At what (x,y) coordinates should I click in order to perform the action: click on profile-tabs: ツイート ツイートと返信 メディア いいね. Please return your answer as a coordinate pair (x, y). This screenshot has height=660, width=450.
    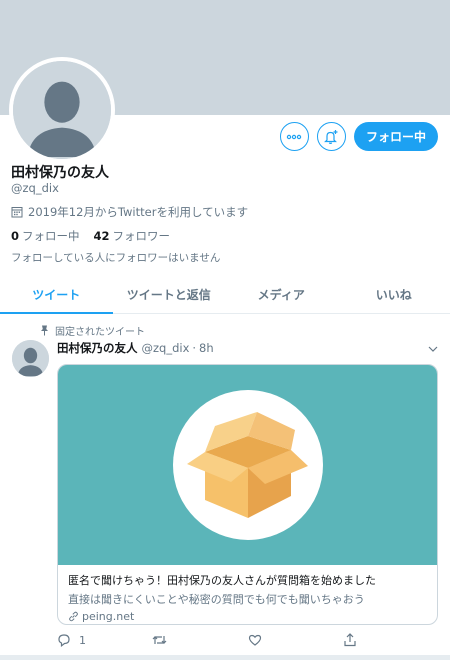
    Looking at the image, I should click on (225, 295).